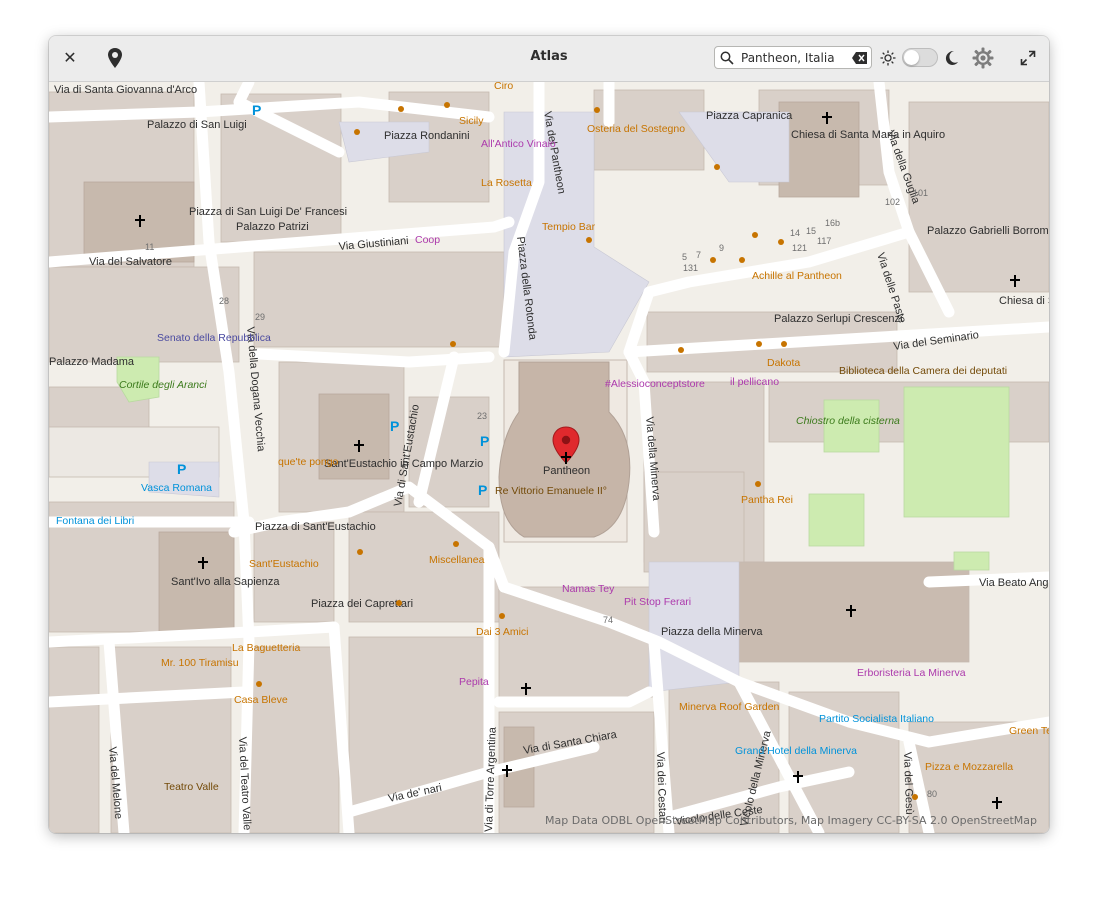 The image size is (1098, 898). What do you see at coordinates (824, 241) in the screenshot?
I see `svg-text: 117` at bounding box center [824, 241].